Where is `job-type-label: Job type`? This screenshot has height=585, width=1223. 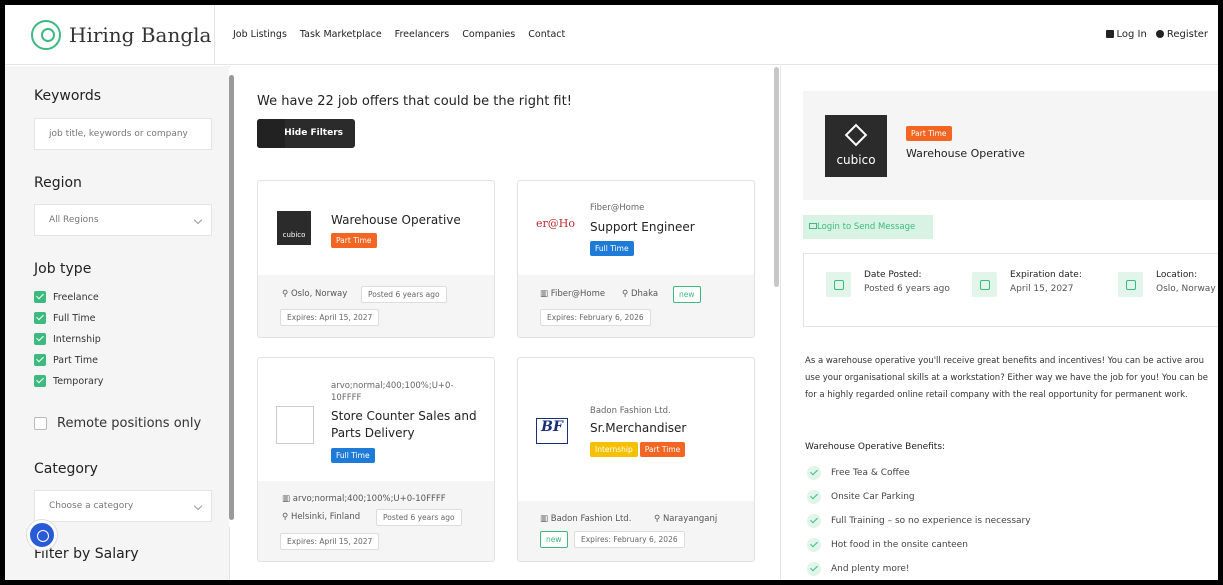 job-type-label: Job type is located at coordinates (63, 269).